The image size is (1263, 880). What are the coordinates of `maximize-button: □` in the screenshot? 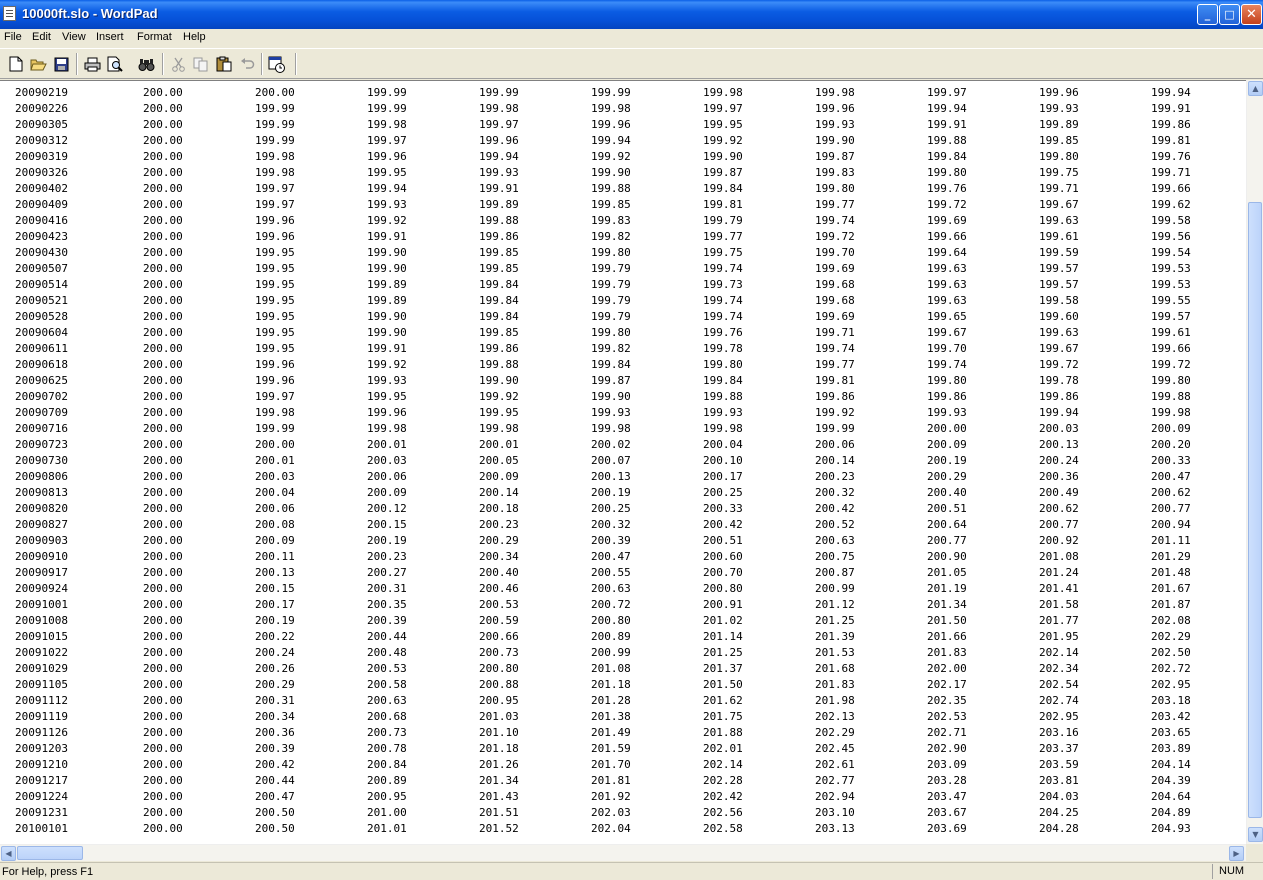 It's located at (1229, 14).